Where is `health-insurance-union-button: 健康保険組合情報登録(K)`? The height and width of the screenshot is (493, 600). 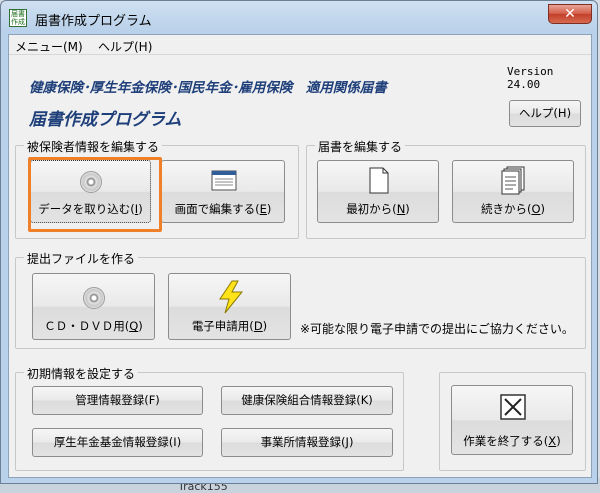
health-insurance-union-button: 健康保険組合情報登録(K) is located at coordinates (307, 400).